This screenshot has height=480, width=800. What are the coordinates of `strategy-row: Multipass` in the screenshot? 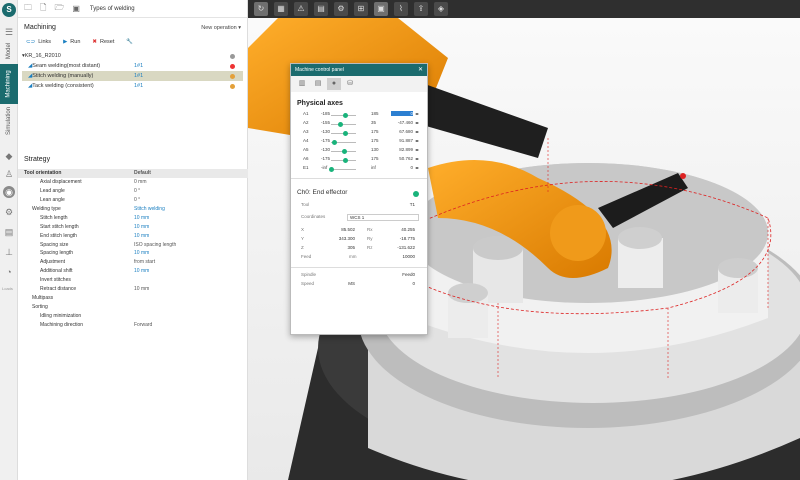 It's located at (133, 297).